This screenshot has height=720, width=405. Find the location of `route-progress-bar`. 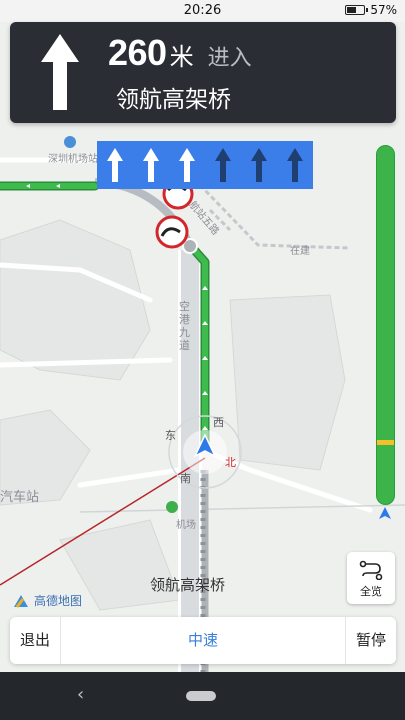

route-progress-bar is located at coordinates (385, 325).